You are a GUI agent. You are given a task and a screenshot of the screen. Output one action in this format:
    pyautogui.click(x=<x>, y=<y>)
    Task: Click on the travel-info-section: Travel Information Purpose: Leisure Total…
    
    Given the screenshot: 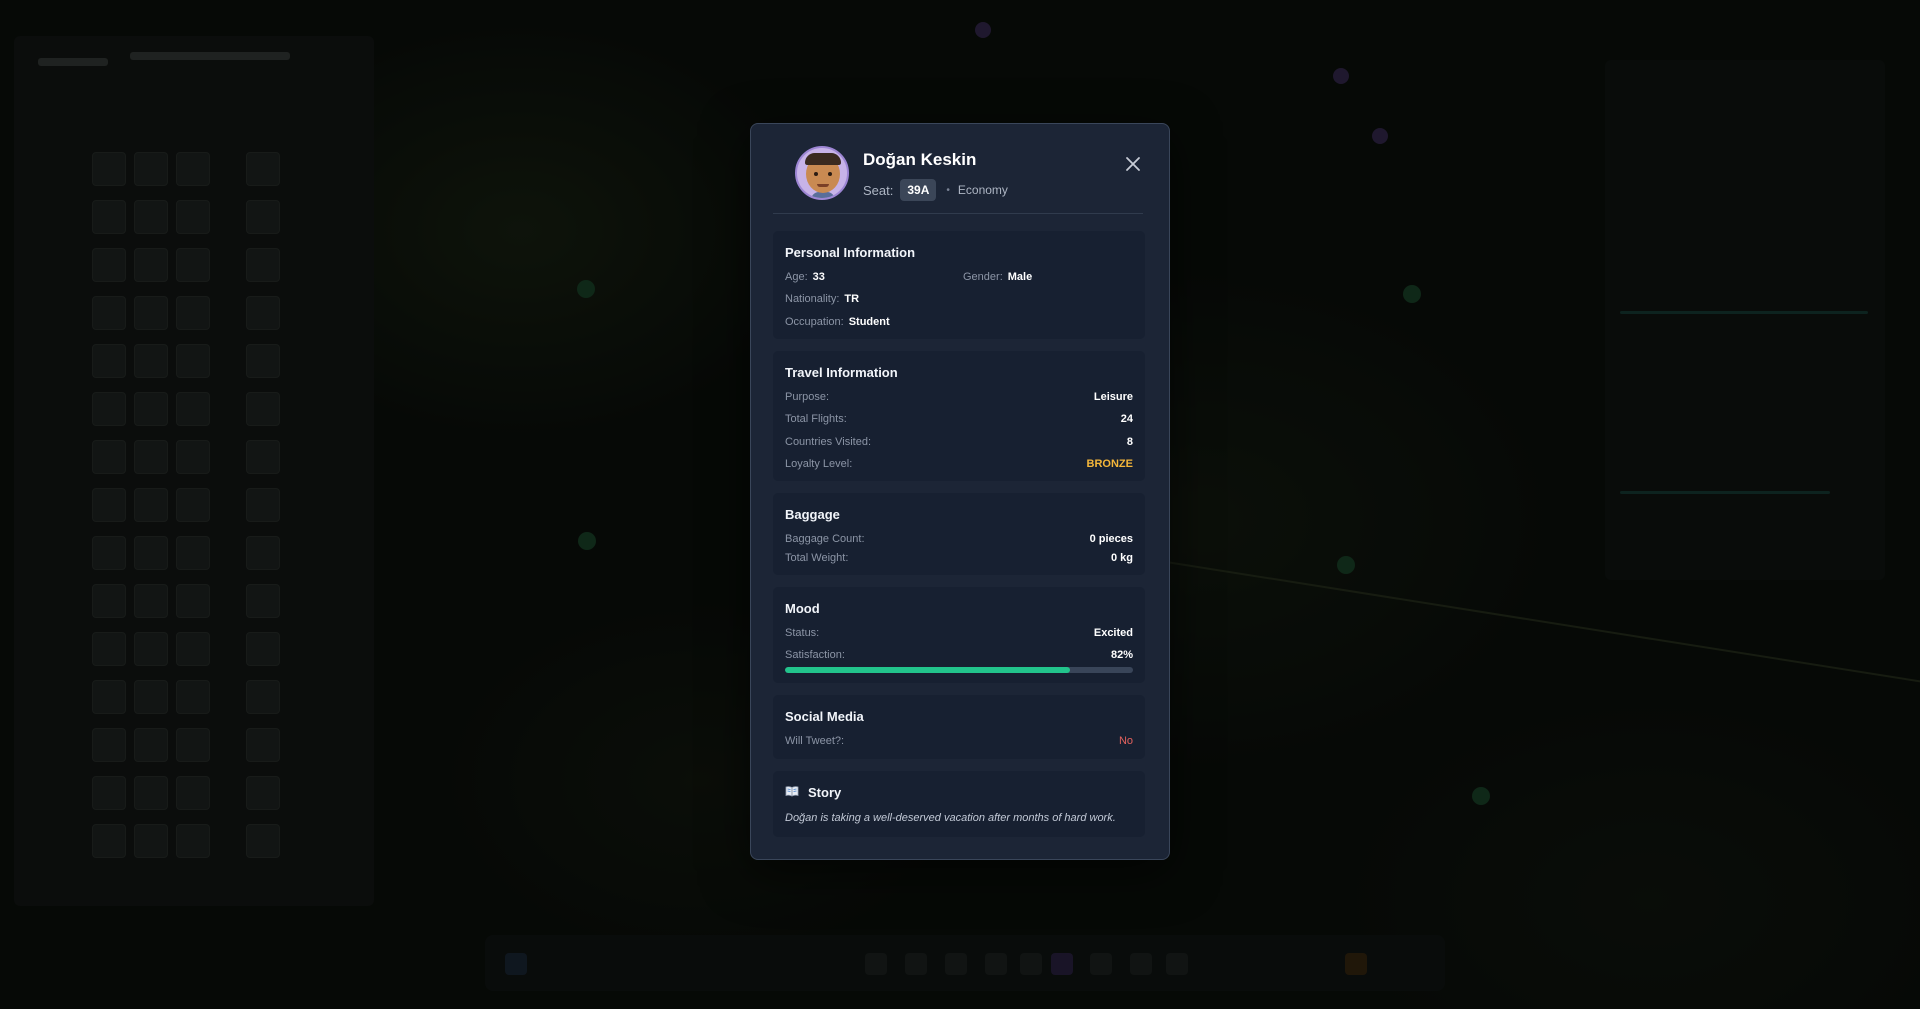 What is the action you would take?
    pyautogui.click(x=959, y=416)
    